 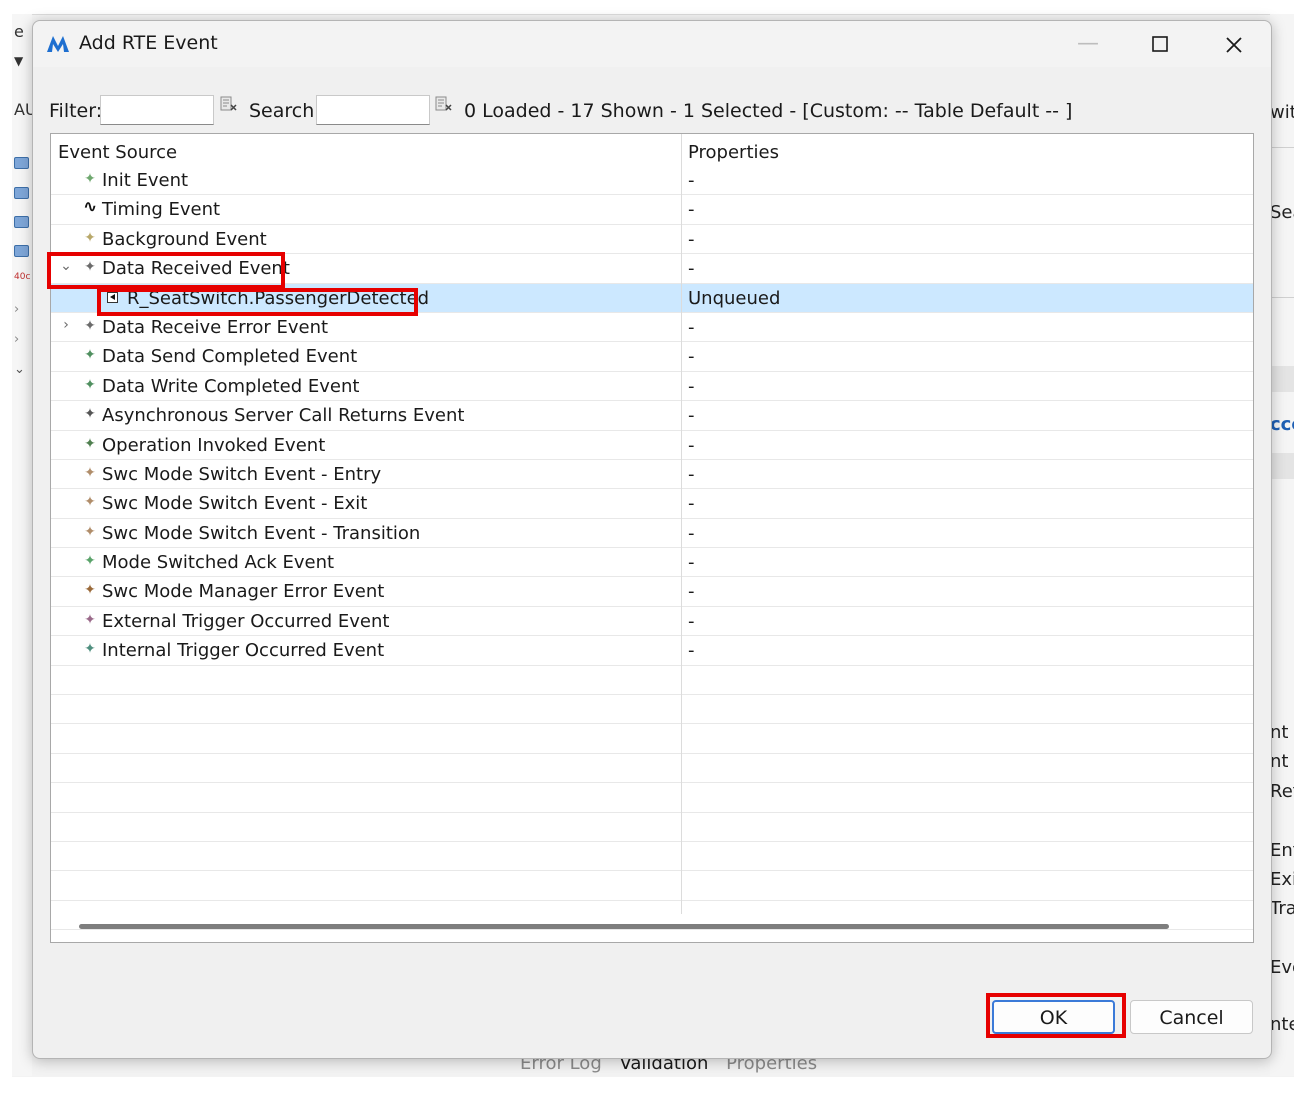 What do you see at coordinates (624, 926) in the screenshot?
I see `horizontal-scrollbar` at bounding box center [624, 926].